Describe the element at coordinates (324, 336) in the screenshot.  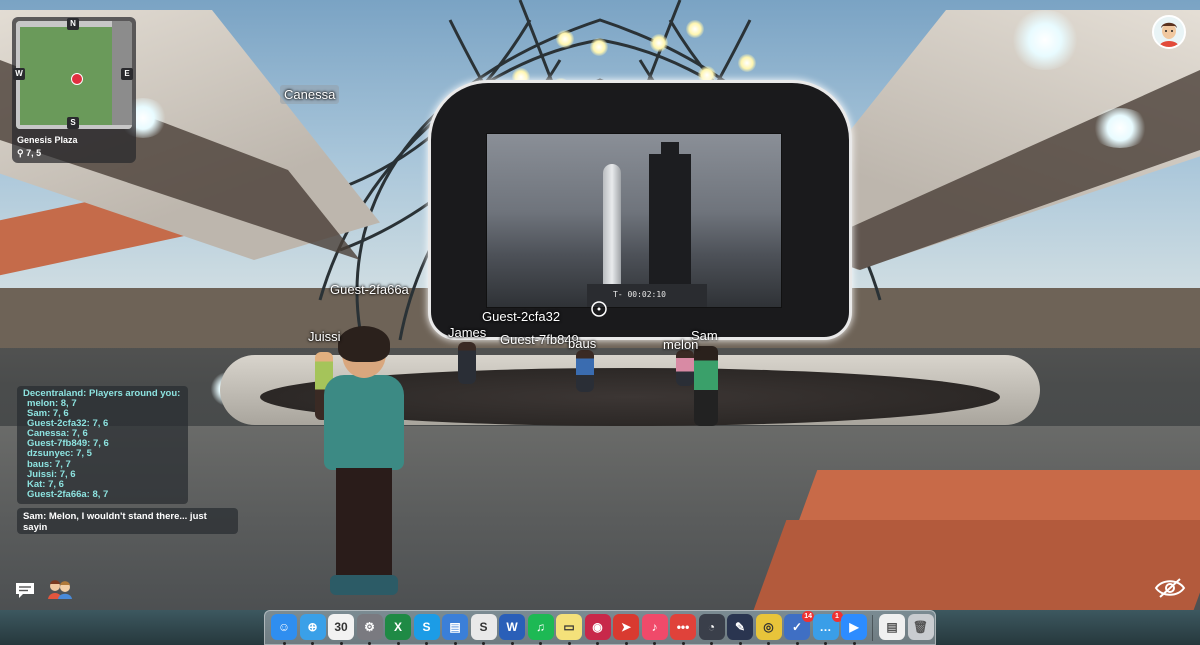
I see `nametag-juissi: Juissi` at that location.